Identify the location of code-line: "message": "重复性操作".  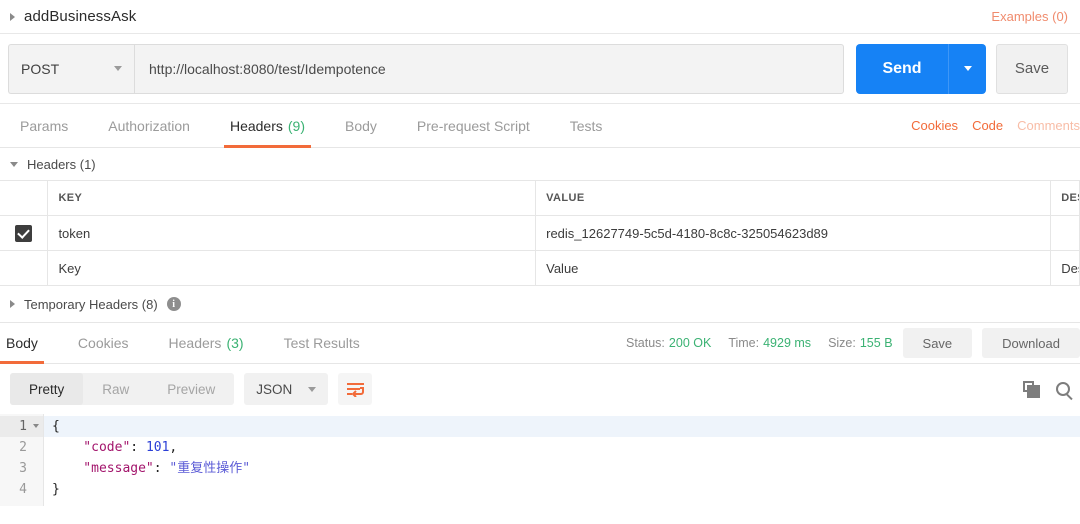
(562, 468).